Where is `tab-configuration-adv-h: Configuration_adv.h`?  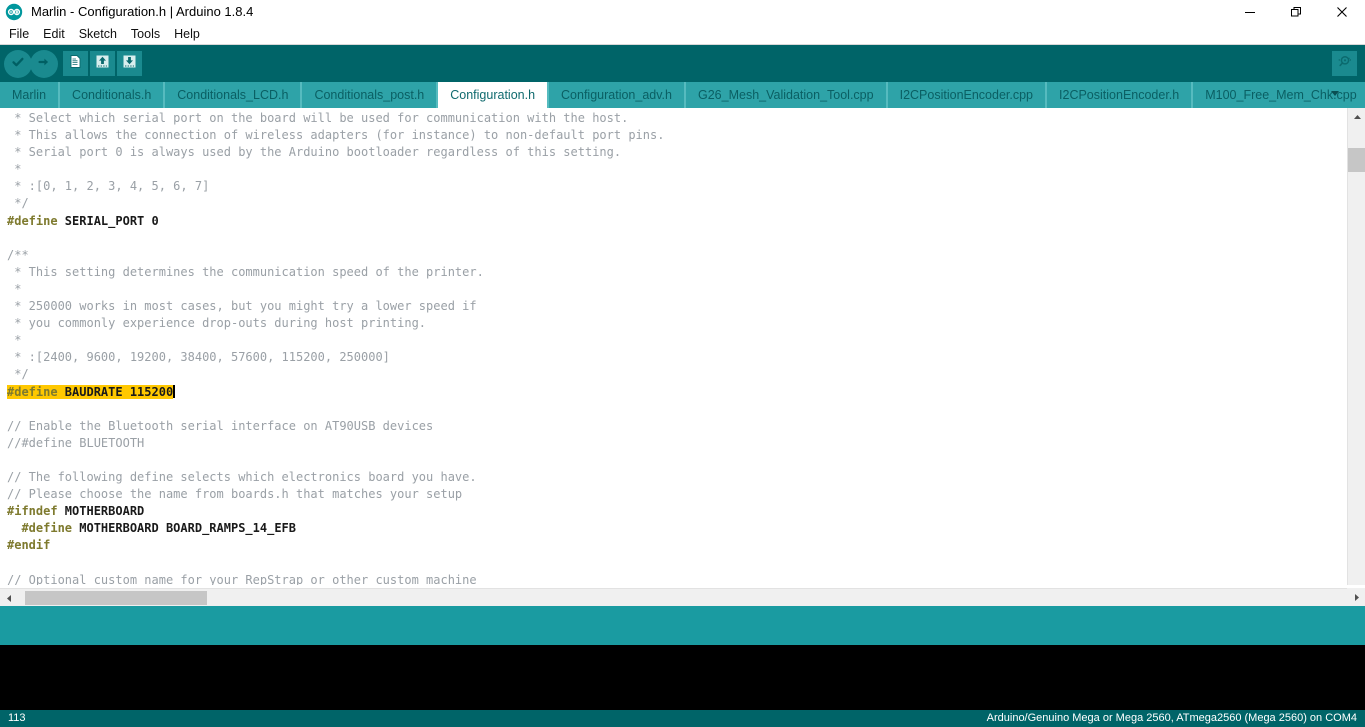 tab-configuration-adv-h: Configuration_adv.h is located at coordinates (617, 95).